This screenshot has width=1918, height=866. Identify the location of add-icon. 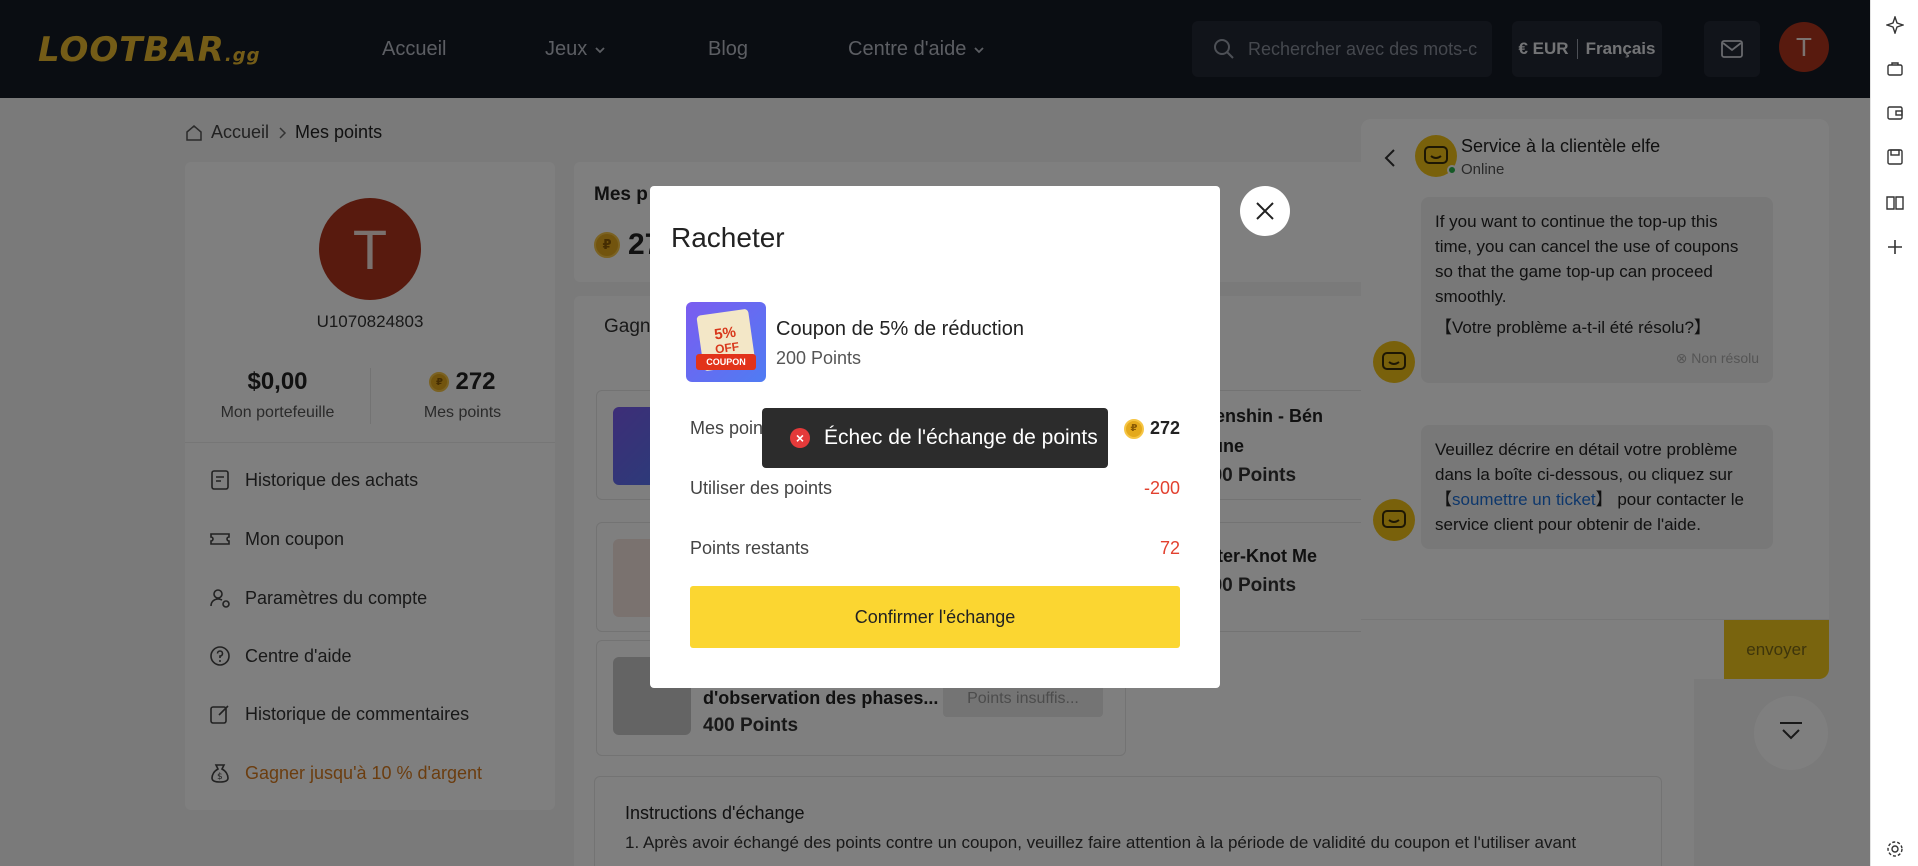
(1895, 247).